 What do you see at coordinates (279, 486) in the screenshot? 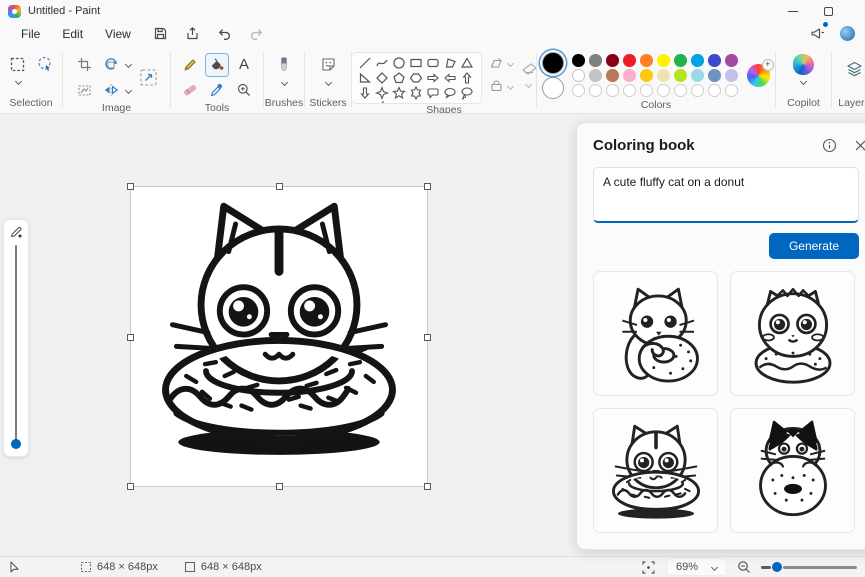
I see `selection-handle-bottom-center` at bounding box center [279, 486].